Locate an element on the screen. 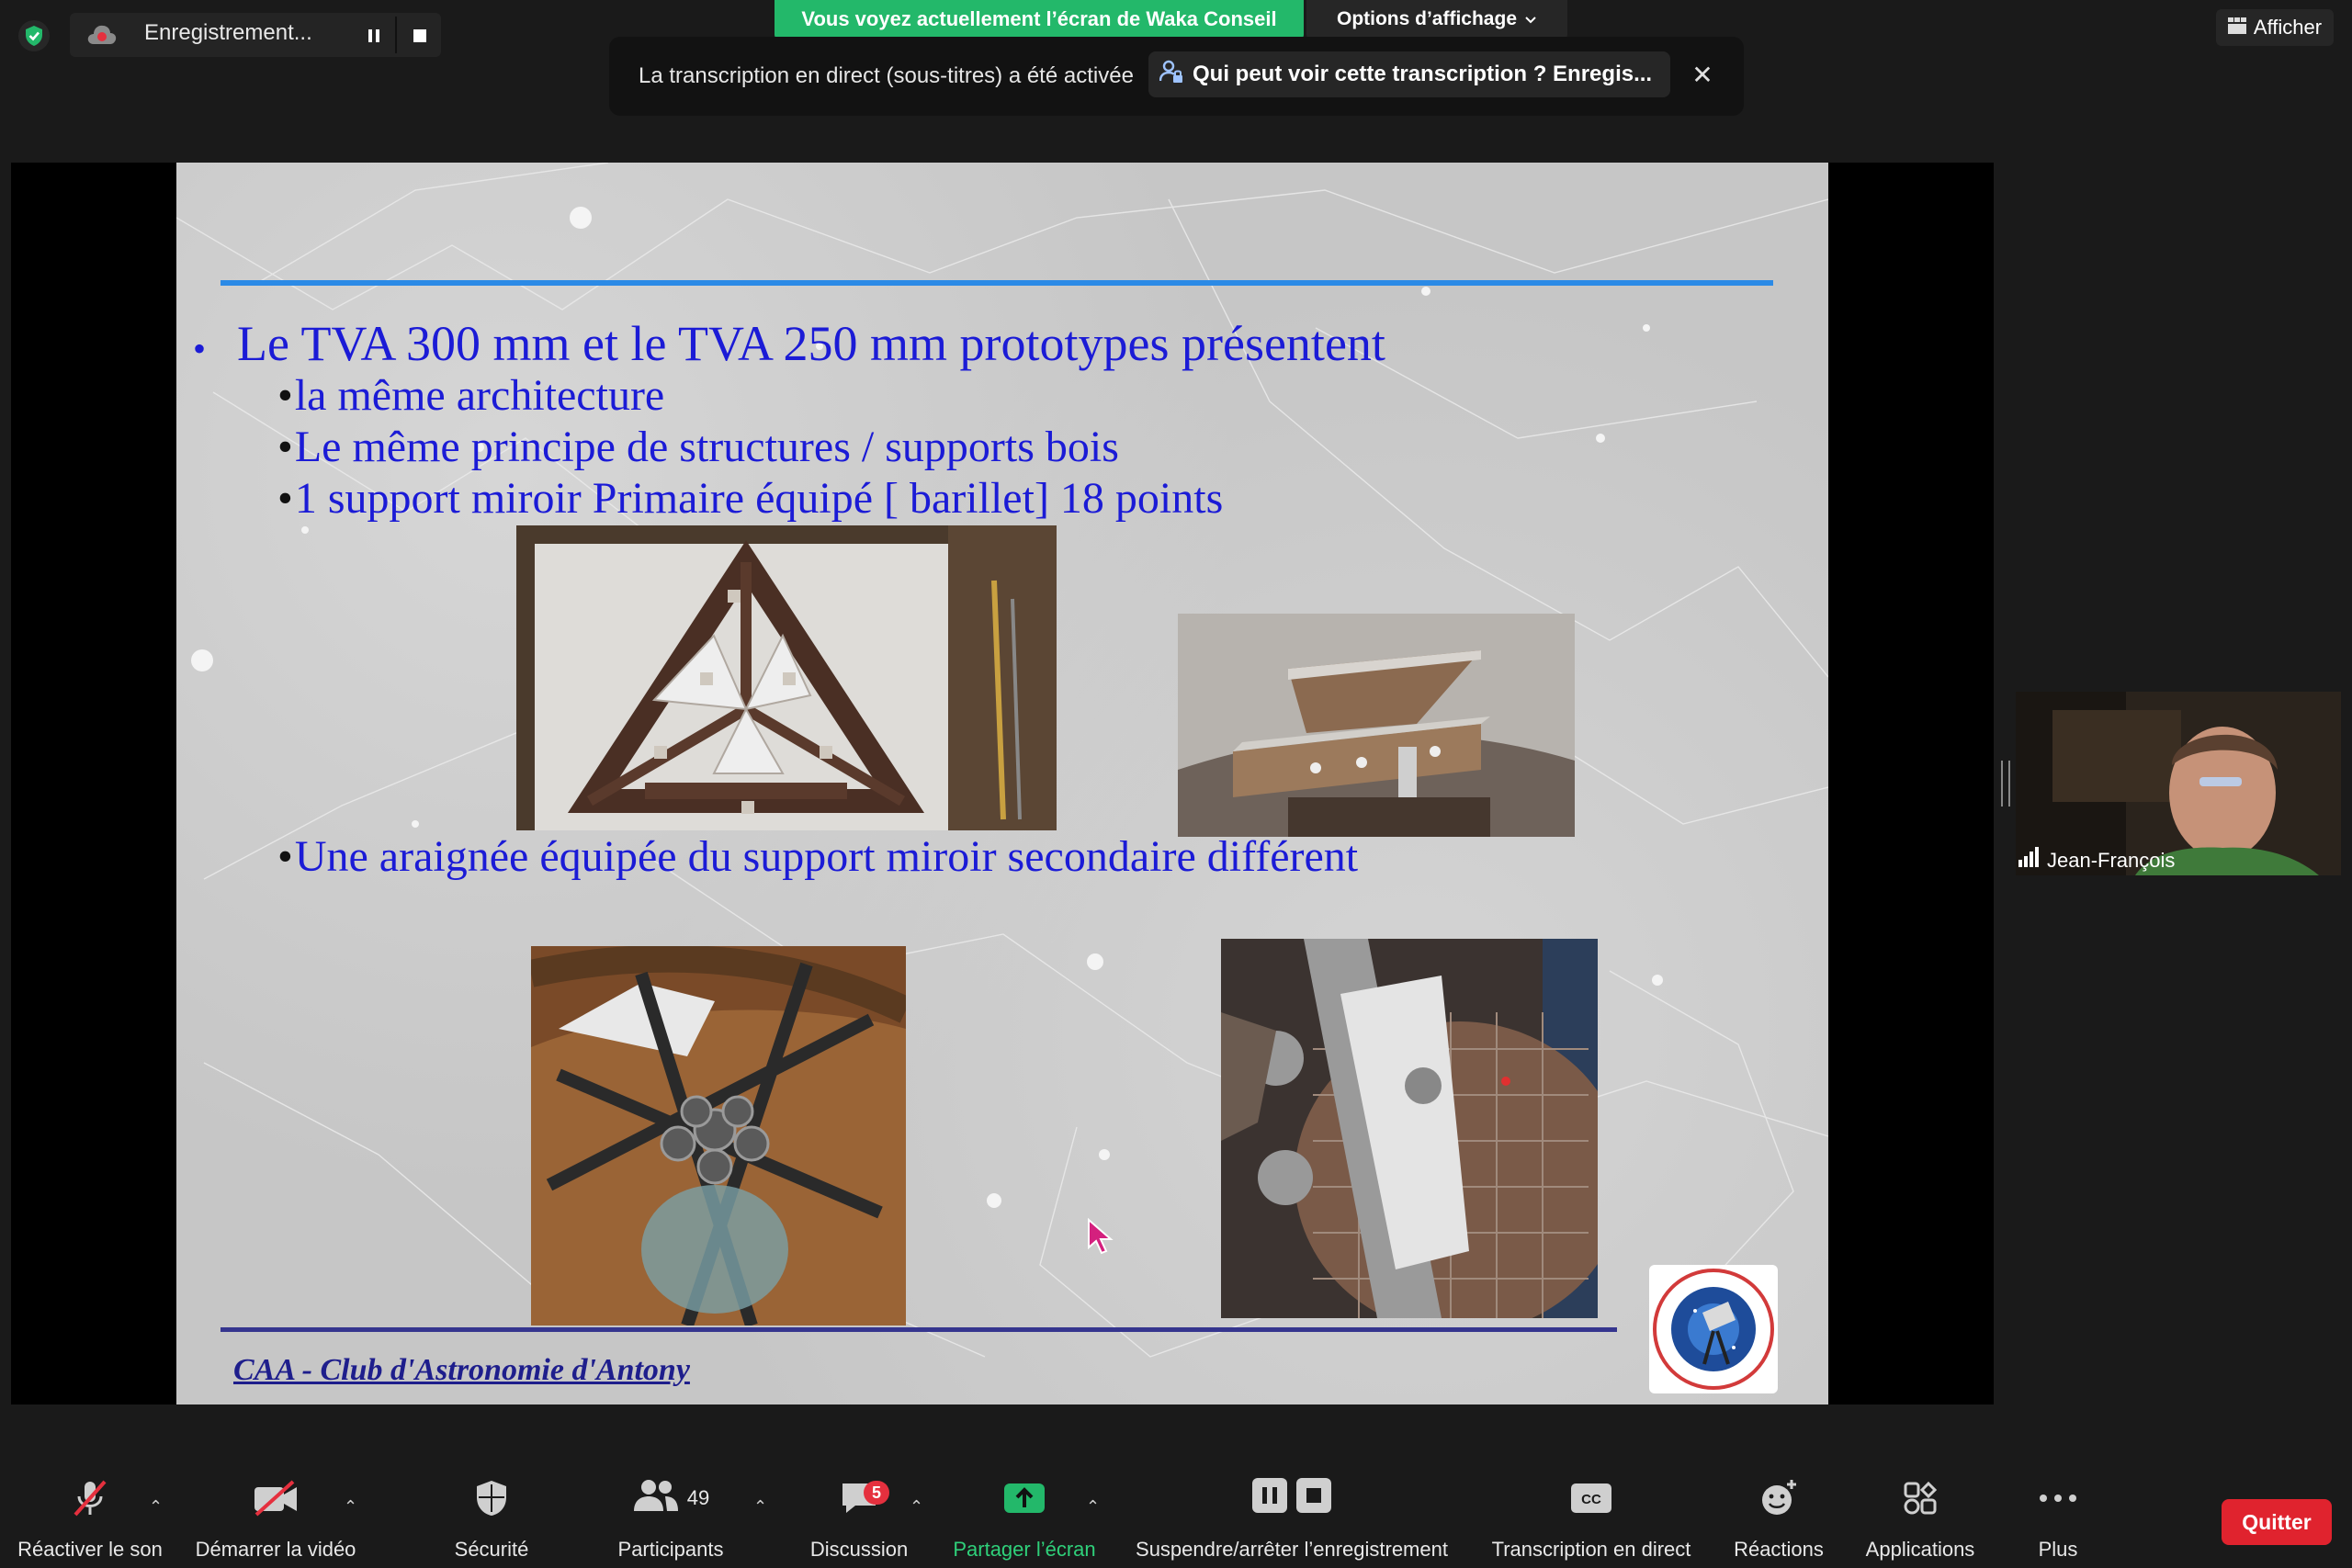 This screenshot has width=2352, height=1568. quit-button: Quitter is located at coordinates (2277, 1522).